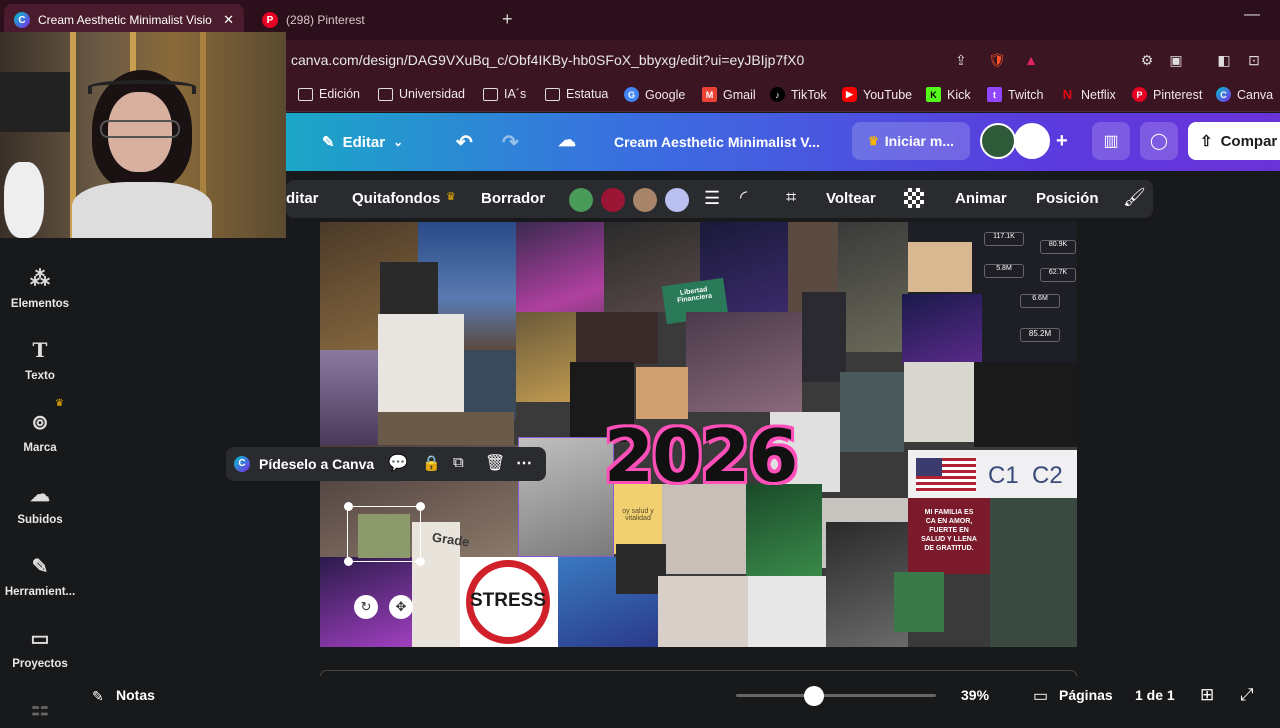 Image resolution: width=1280 pixels, height=728 pixels. What do you see at coordinates (1031, 60) in the screenshot?
I see `brave-rewards-icon: ▲` at bounding box center [1031, 60].